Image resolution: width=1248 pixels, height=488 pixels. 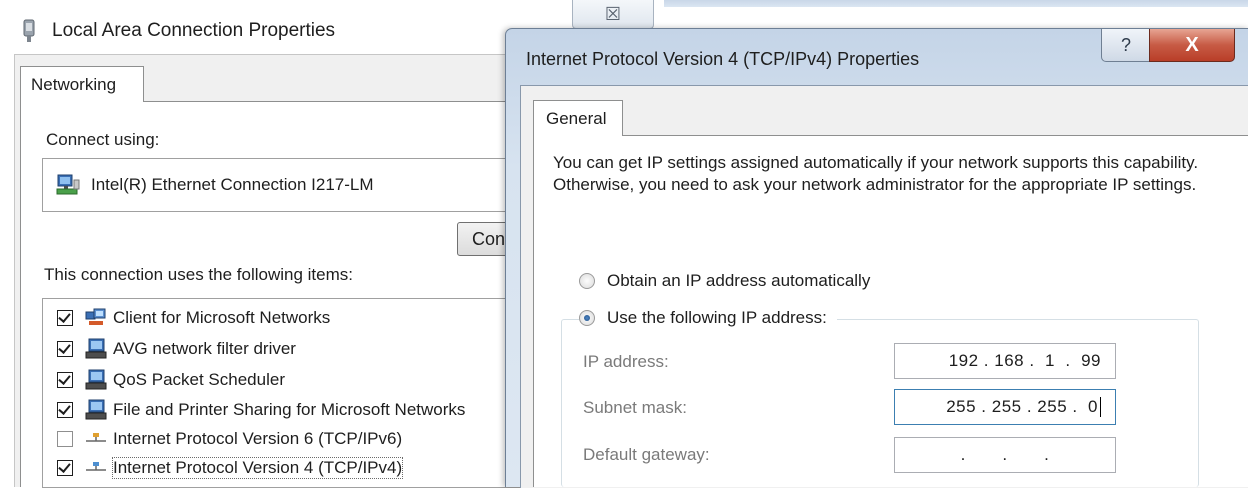 I want to click on tab-networking: Networking, so click(x=82, y=84).